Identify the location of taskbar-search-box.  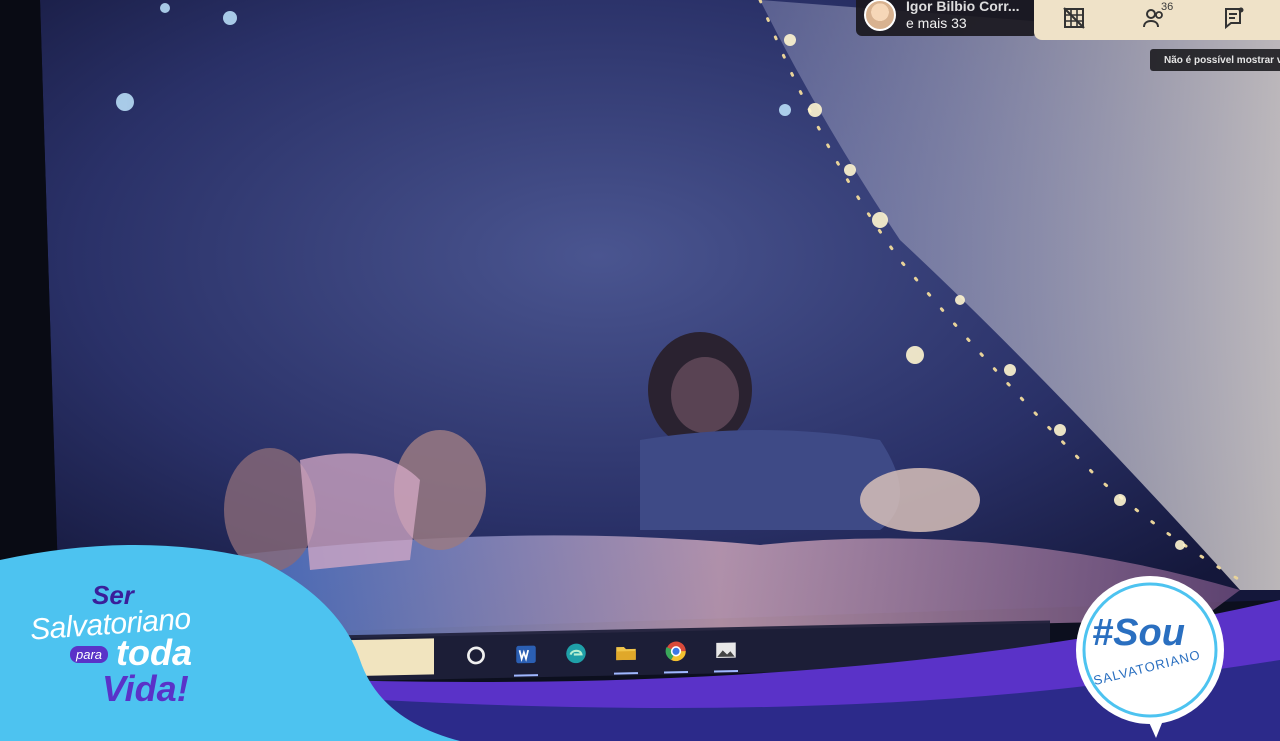
(385, 657).